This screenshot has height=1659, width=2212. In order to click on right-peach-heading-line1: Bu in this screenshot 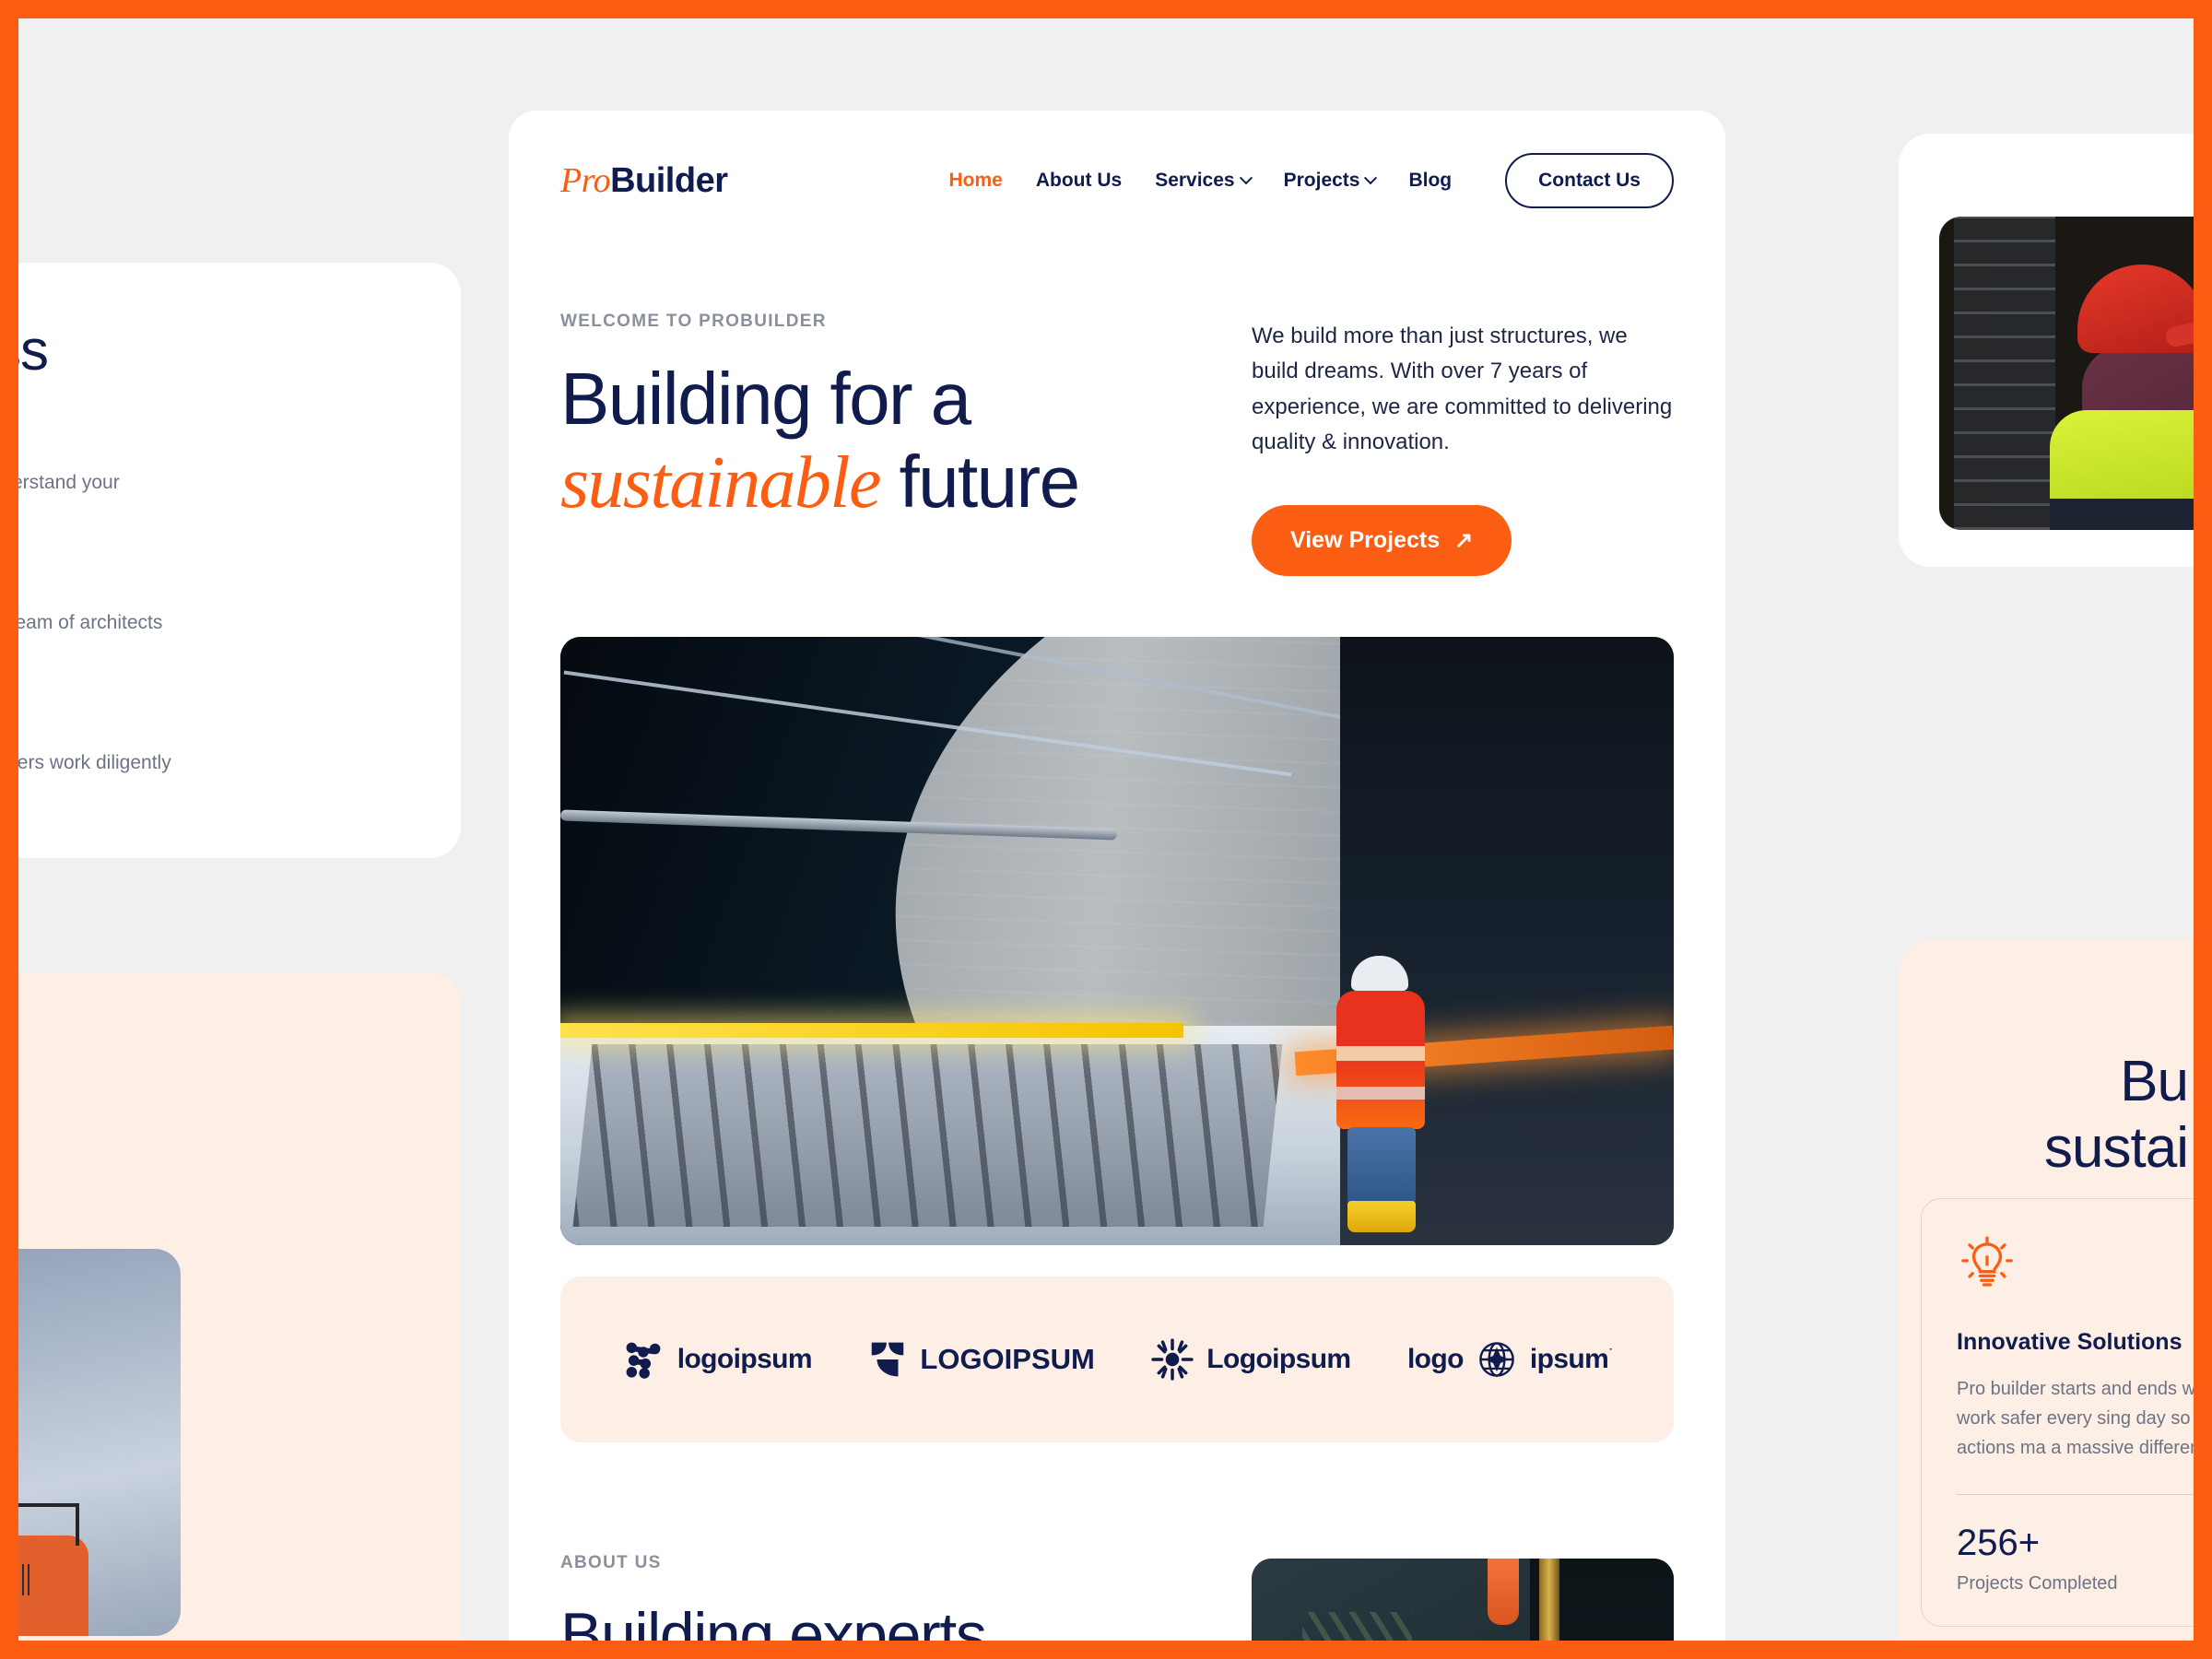, I will do `click(2154, 1081)`.